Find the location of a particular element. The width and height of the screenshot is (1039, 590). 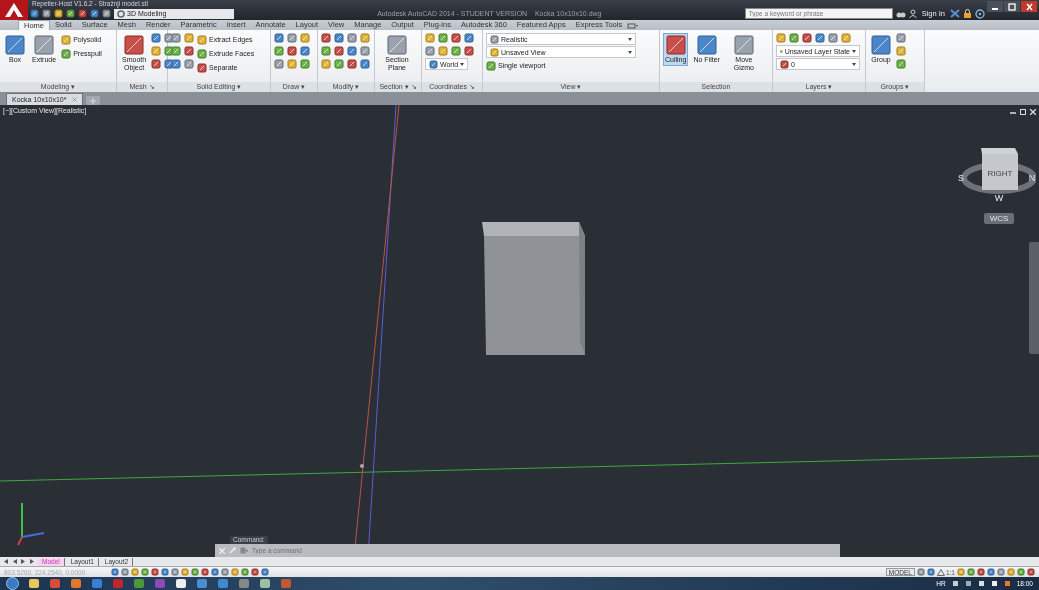

compass-letter: N is located at coordinates (1032, 178).